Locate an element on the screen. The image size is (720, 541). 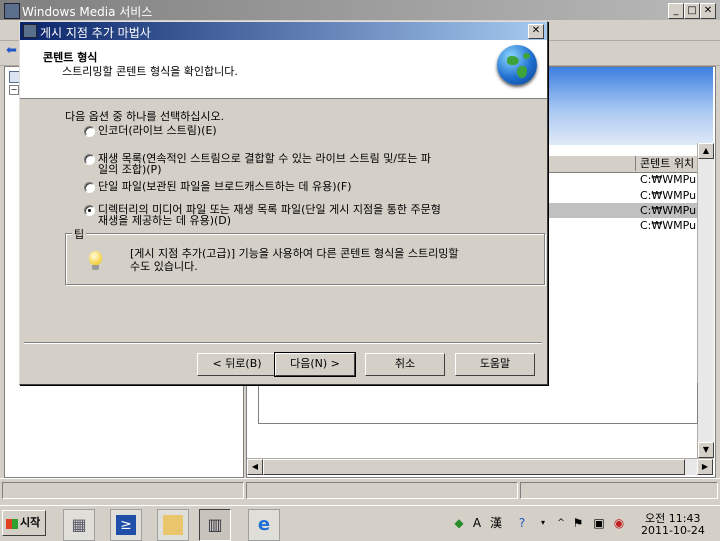
radio-single-file is located at coordinates (89, 187).